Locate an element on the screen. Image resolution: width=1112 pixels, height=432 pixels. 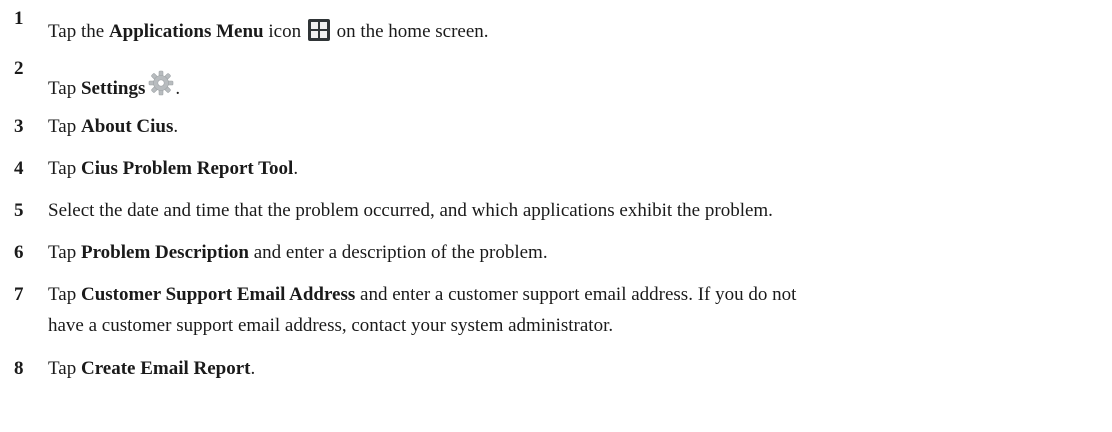
step-number: 1 is located at coordinates (19, 18).